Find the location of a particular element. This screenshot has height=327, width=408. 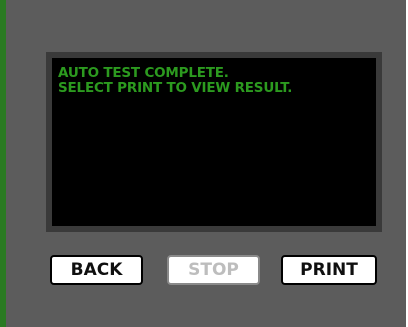

stop-button: STOP is located at coordinates (213, 270).